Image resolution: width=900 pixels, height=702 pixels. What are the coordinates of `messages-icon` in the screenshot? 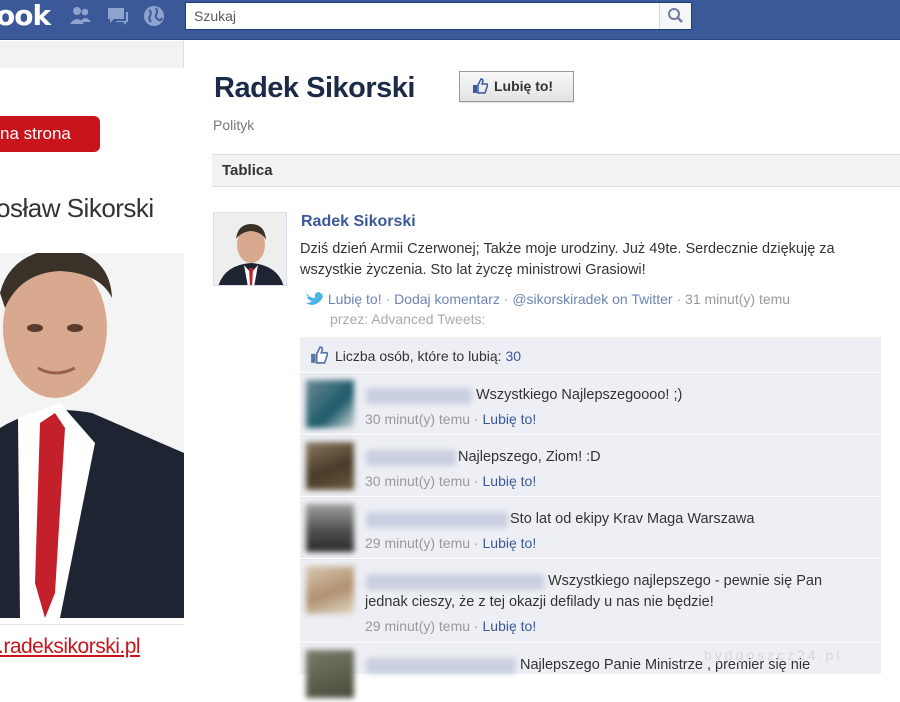 It's located at (118, 16).